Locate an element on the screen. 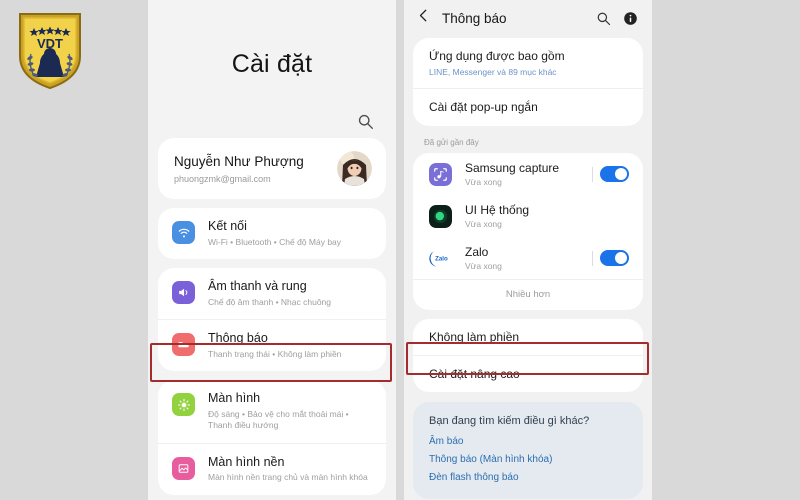  info-icon is located at coordinates (630, 18).